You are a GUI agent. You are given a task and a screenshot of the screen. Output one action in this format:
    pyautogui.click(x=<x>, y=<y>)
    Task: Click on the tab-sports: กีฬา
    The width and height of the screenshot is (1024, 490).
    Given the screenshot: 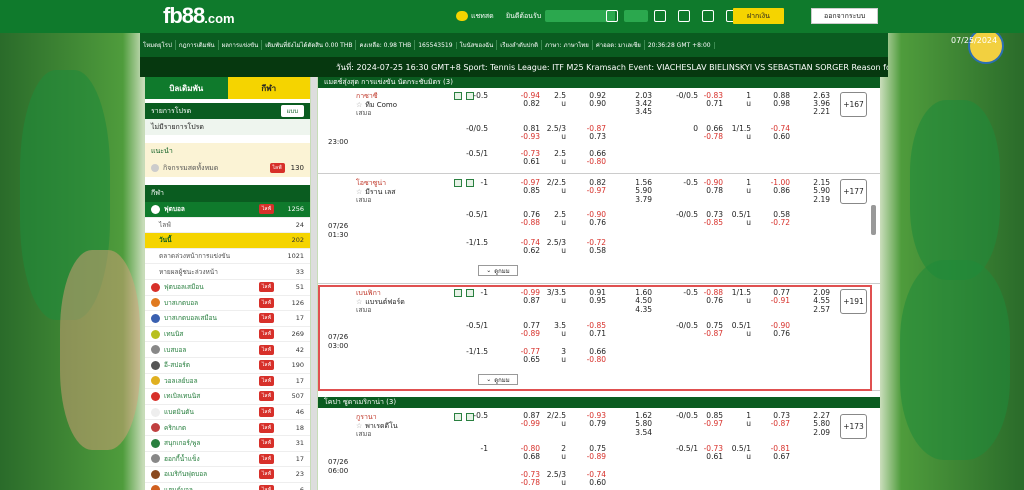 What is the action you would take?
    pyautogui.click(x=268, y=88)
    